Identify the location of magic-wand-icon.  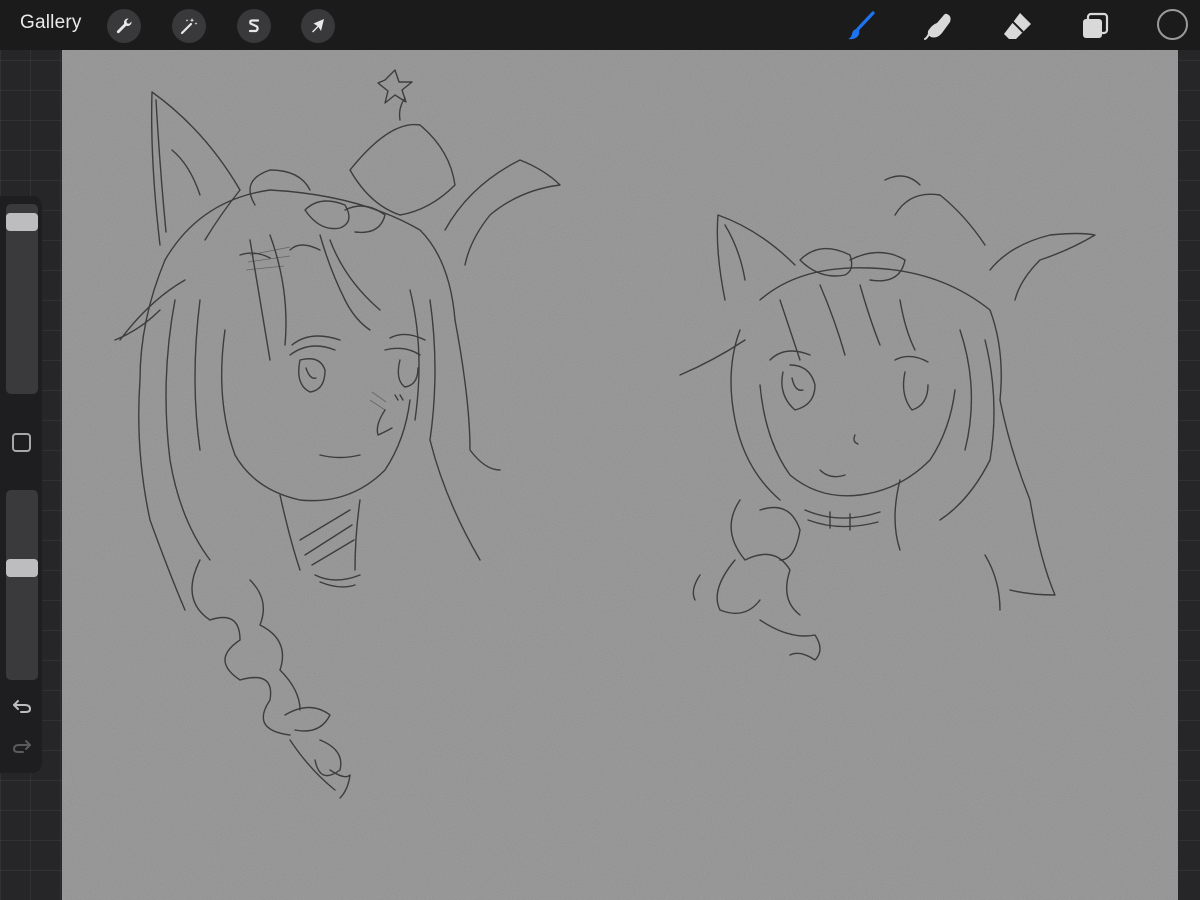
(189, 26).